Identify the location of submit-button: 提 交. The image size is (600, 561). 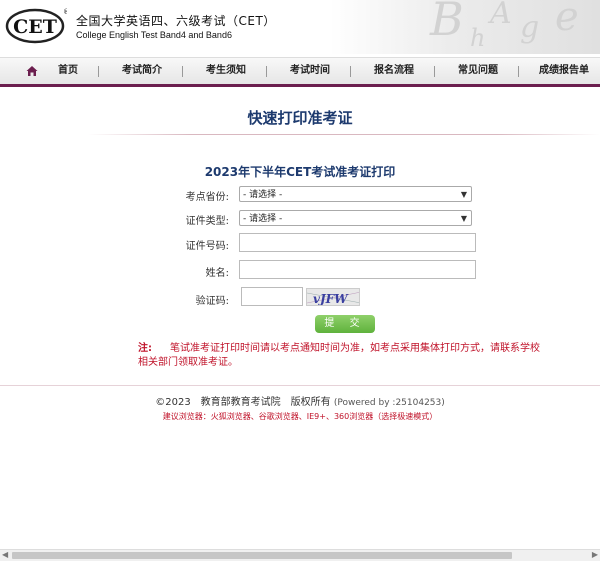
(345, 324).